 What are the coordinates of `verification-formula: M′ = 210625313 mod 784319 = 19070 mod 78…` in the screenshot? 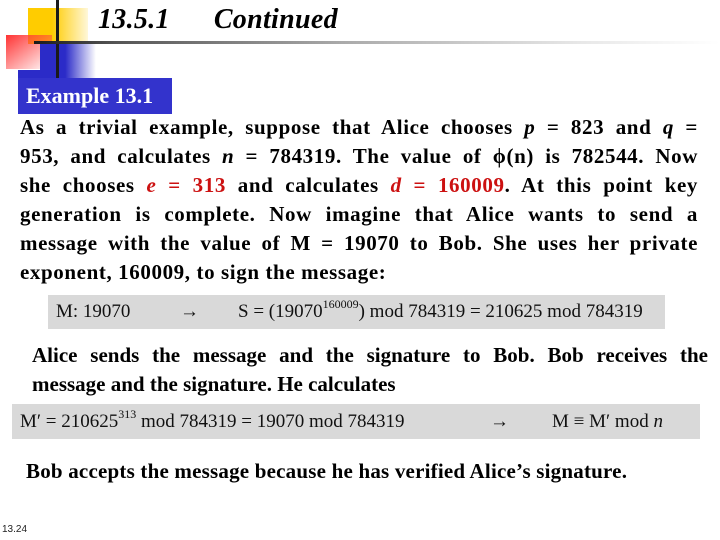 It's located at (212, 421).